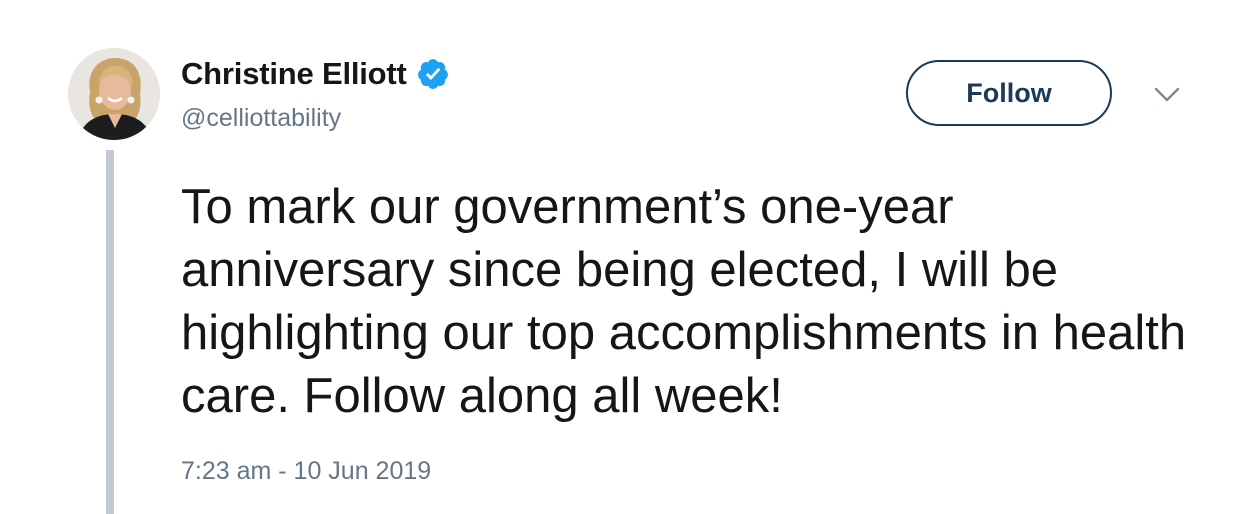 The height and width of the screenshot is (514, 1236). What do you see at coordinates (294, 74) in the screenshot?
I see `author-display-name: Christine Elliott` at bounding box center [294, 74].